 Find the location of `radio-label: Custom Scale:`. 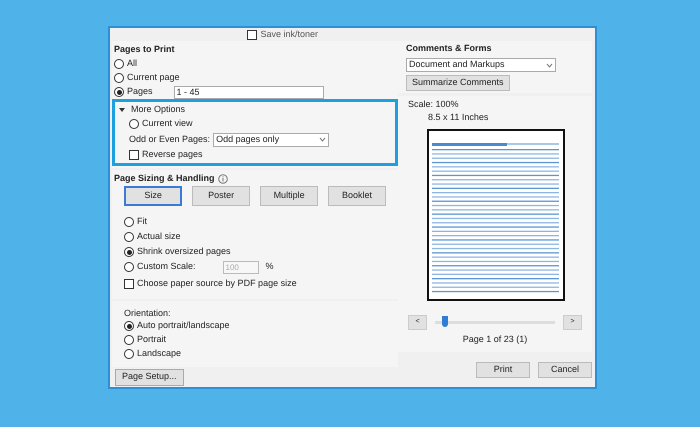

radio-label: Custom Scale: is located at coordinates (166, 267).